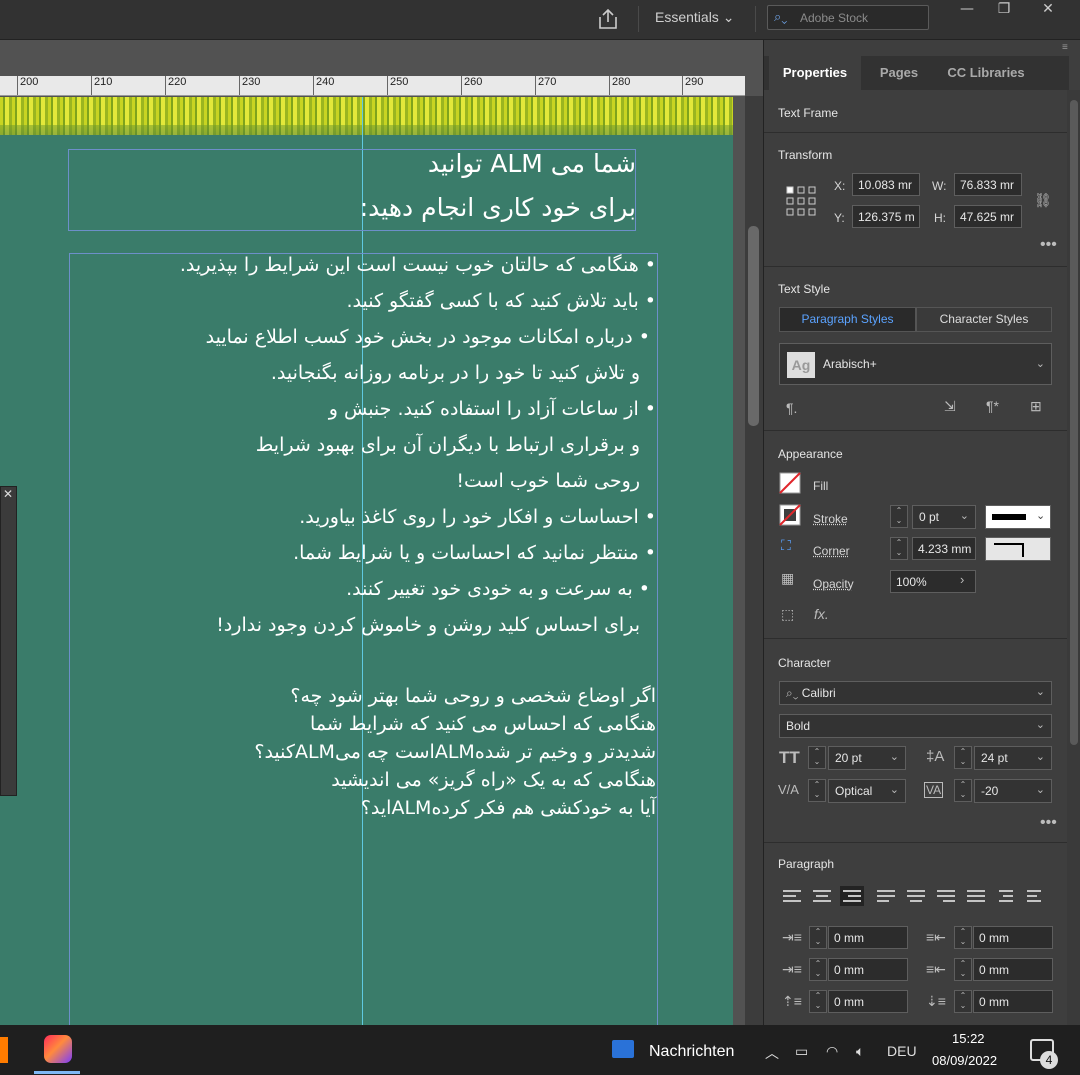 The width and height of the screenshot is (1080, 1075). Describe the element at coordinates (1018, 517) in the screenshot. I see `stroke-type-dropdown: ⌄` at that location.